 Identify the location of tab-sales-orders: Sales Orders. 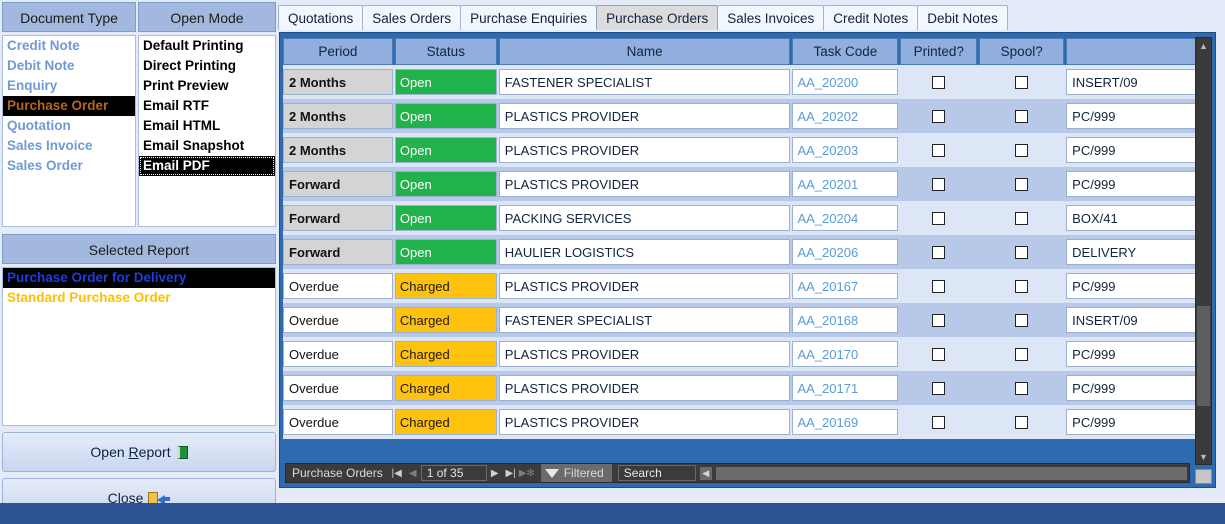
(412, 17).